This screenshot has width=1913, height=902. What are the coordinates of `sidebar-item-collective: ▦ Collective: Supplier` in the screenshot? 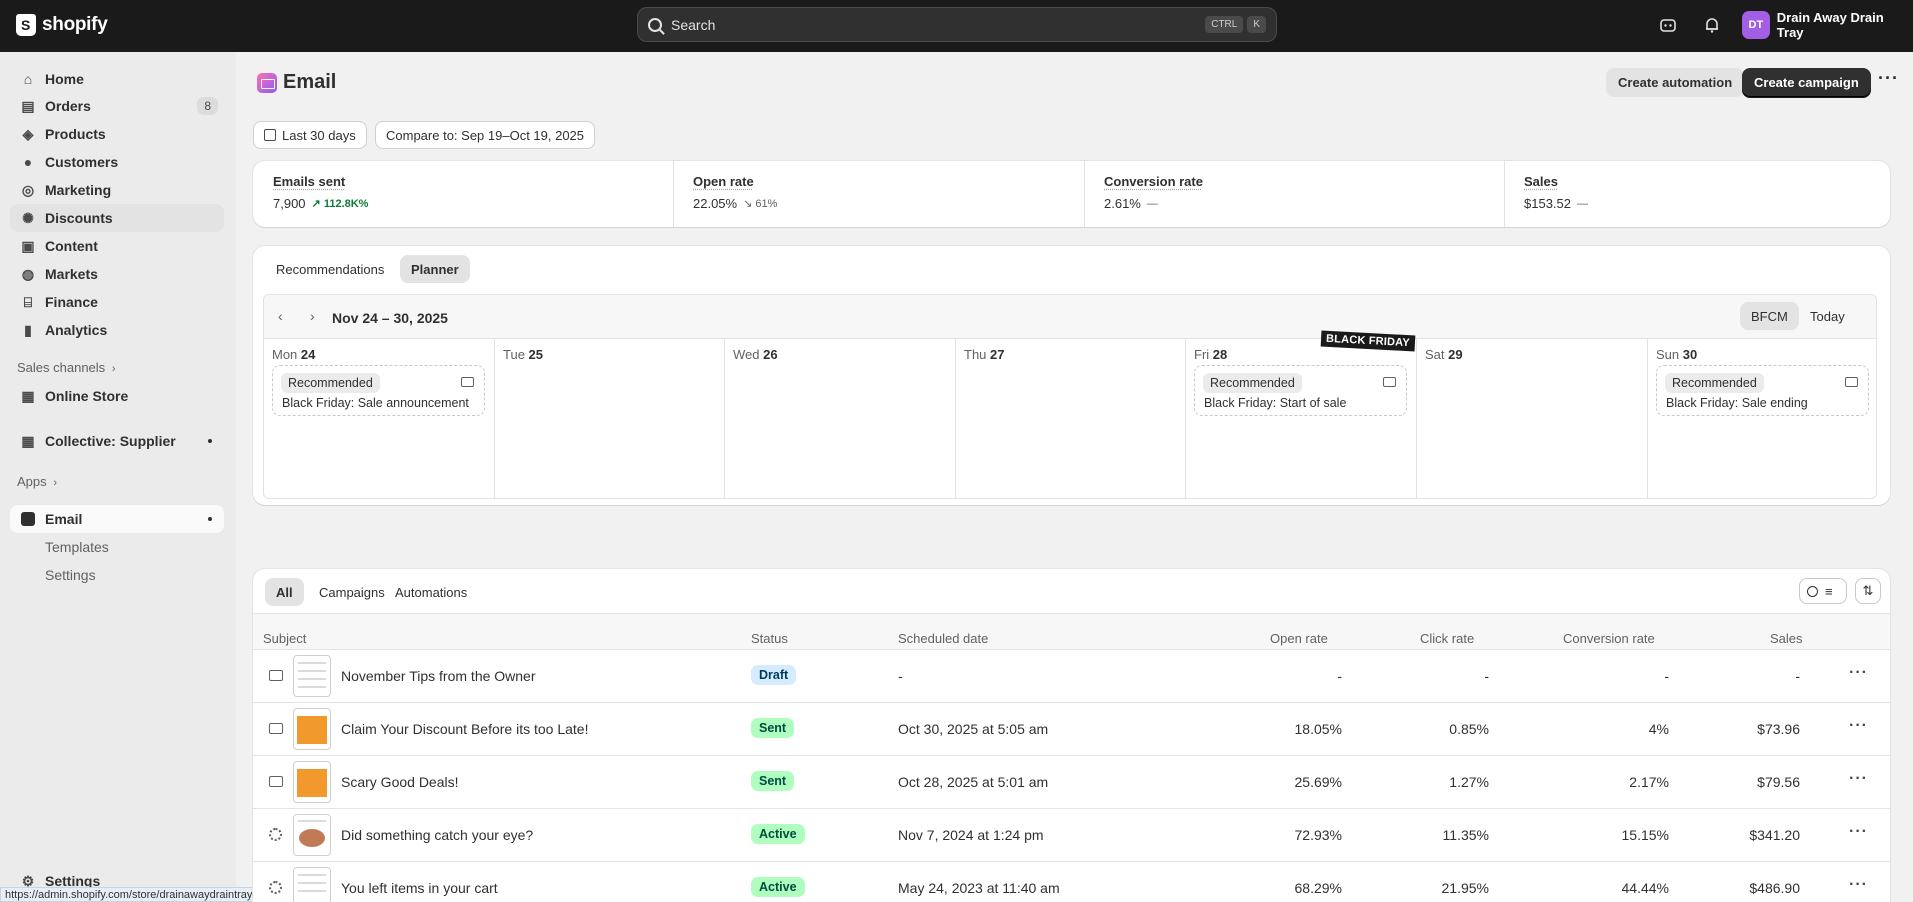 It's located at (117, 441).